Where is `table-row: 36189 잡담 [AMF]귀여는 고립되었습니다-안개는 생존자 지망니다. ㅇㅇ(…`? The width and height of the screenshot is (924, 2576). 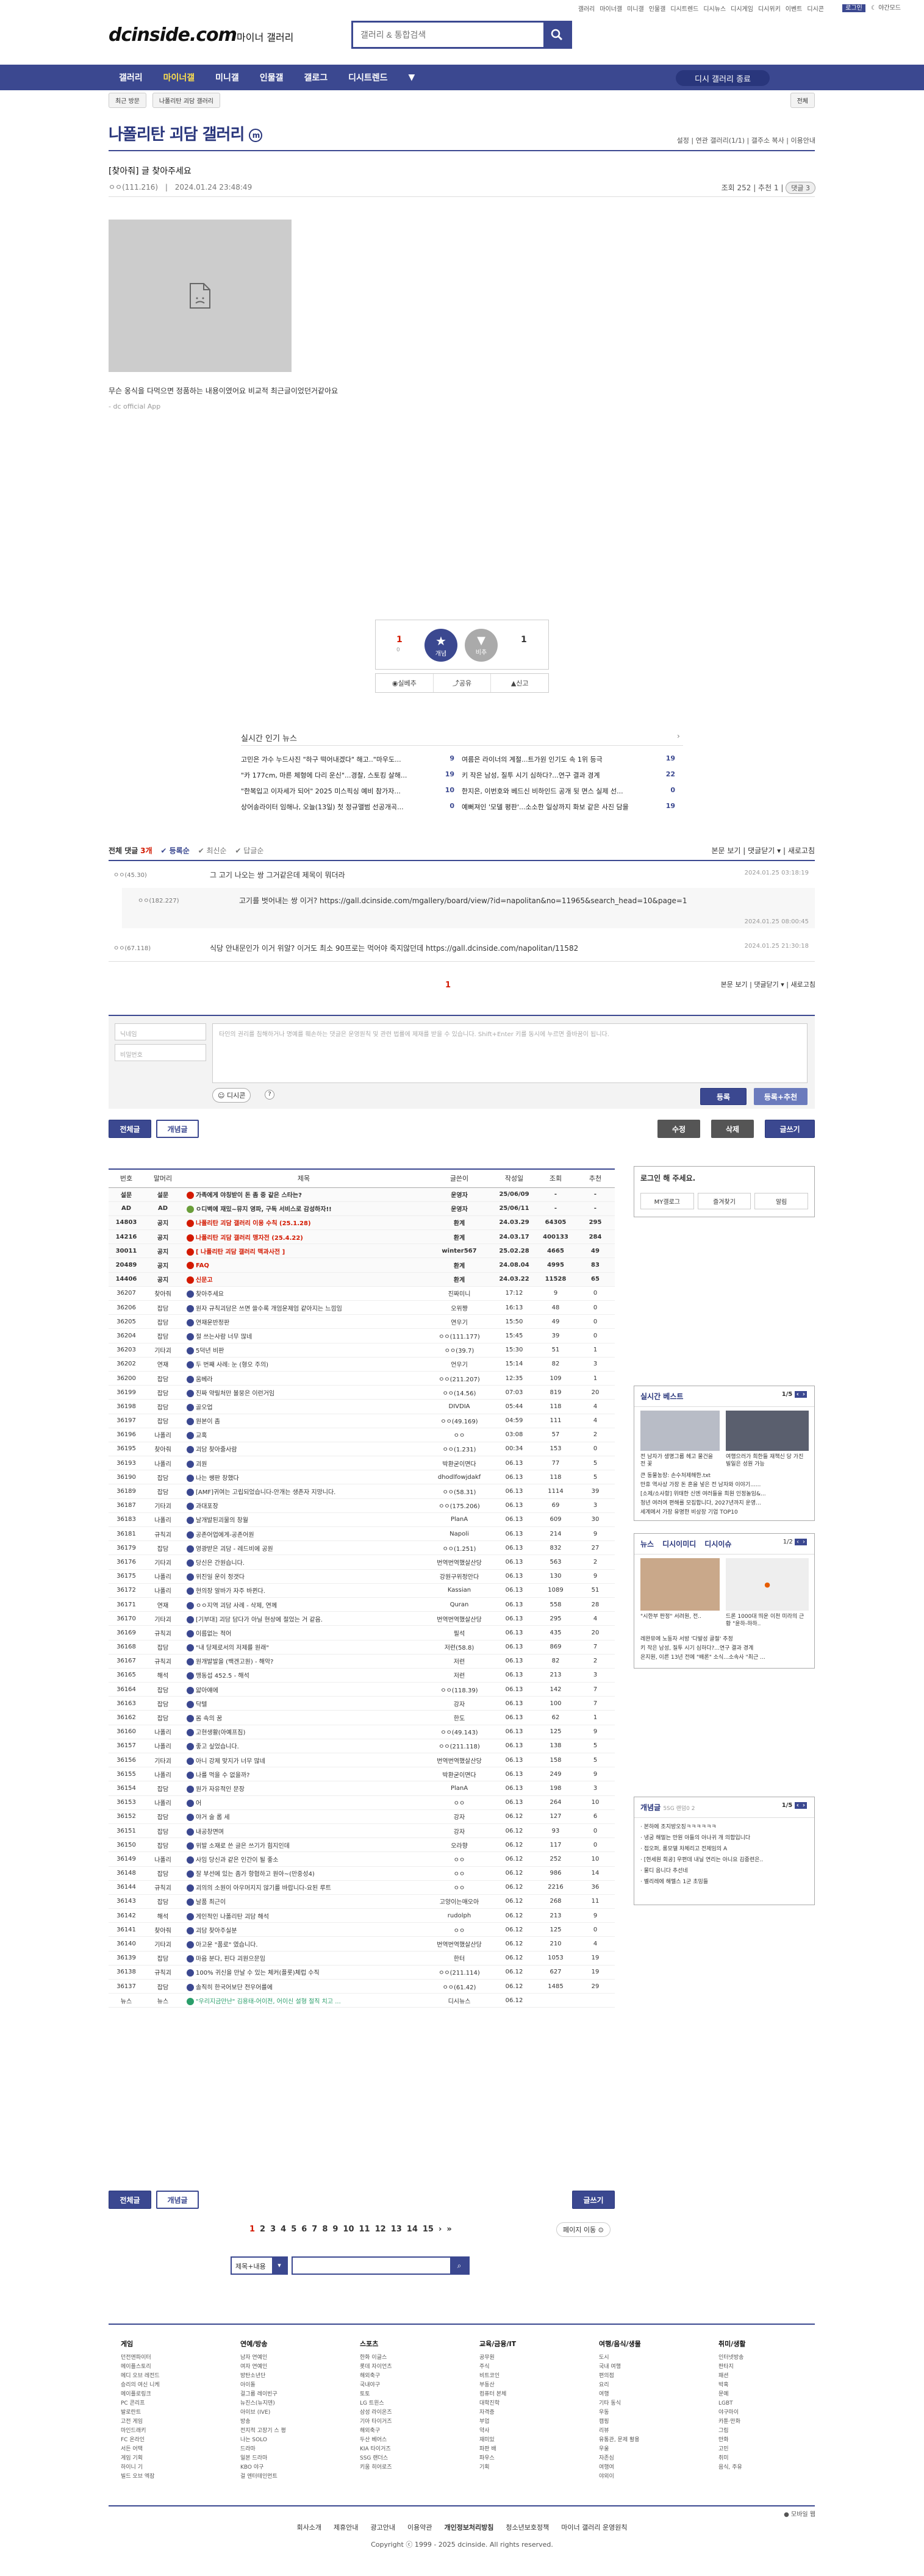 table-row: 36189 잡담 [AMF]귀여는 고립되었습니다-안개는 생존자 지망니다. ㅇㅇ(… is located at coordinates (362, 1491).